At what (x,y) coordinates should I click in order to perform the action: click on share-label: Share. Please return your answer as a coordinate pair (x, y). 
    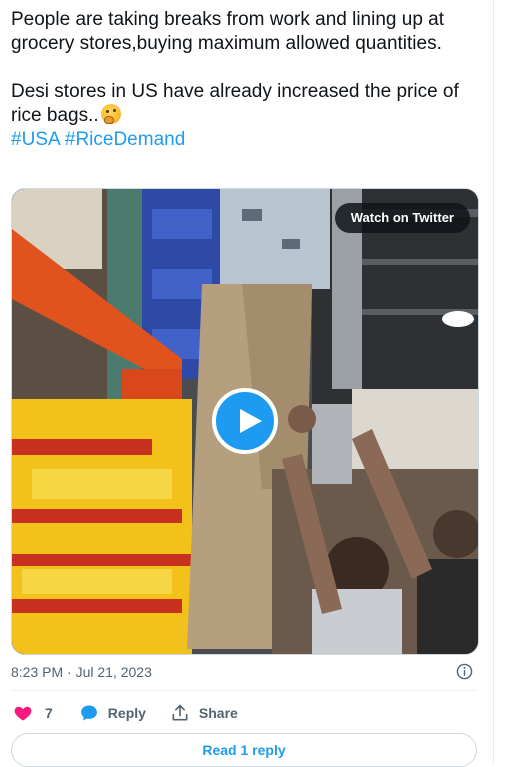
    Looking at the image, I should click on (218, 713).